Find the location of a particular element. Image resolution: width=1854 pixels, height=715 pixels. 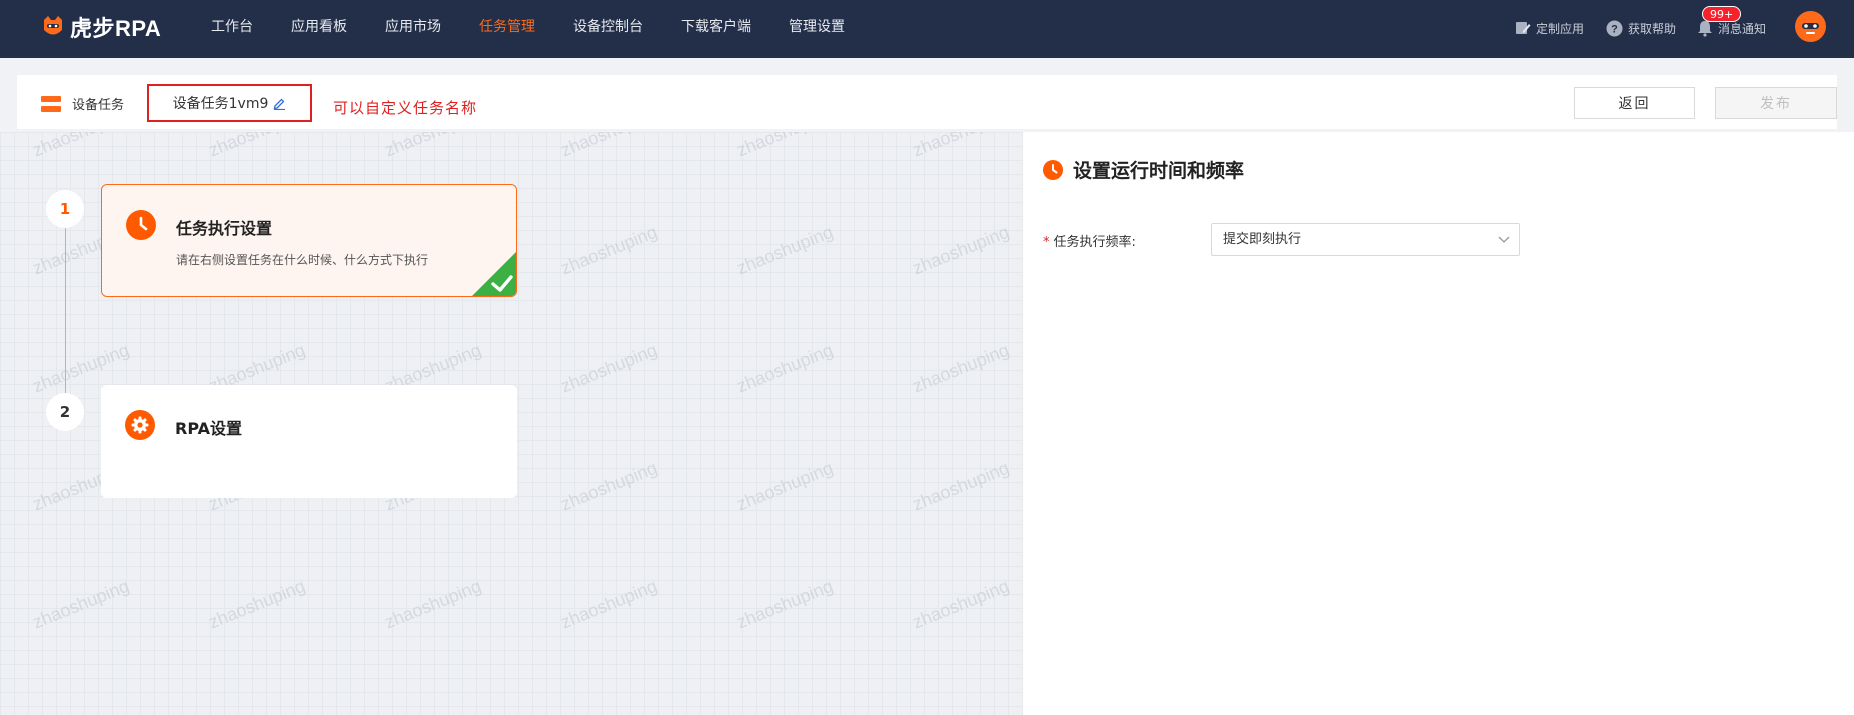

avatar-mascot-icon is located at coordinates (1810, 28).